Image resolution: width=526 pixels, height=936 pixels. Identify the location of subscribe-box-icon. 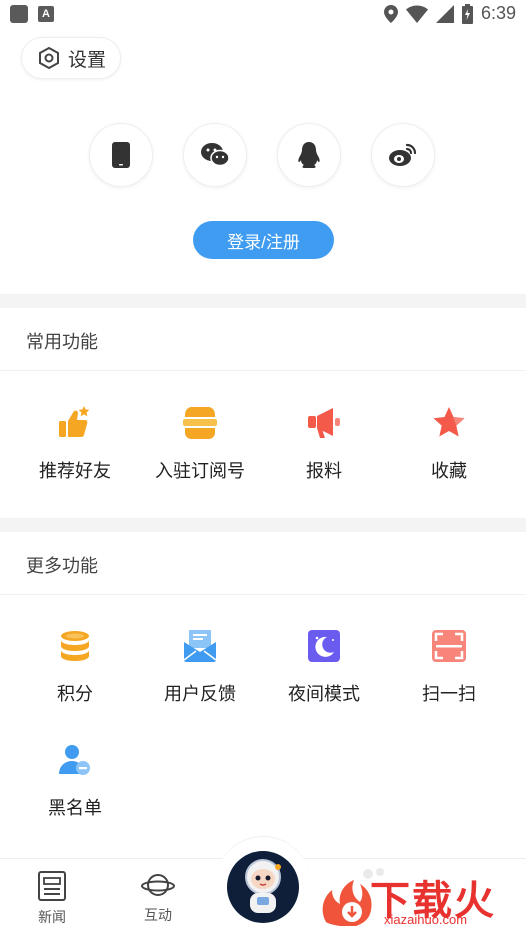
(200, 423).